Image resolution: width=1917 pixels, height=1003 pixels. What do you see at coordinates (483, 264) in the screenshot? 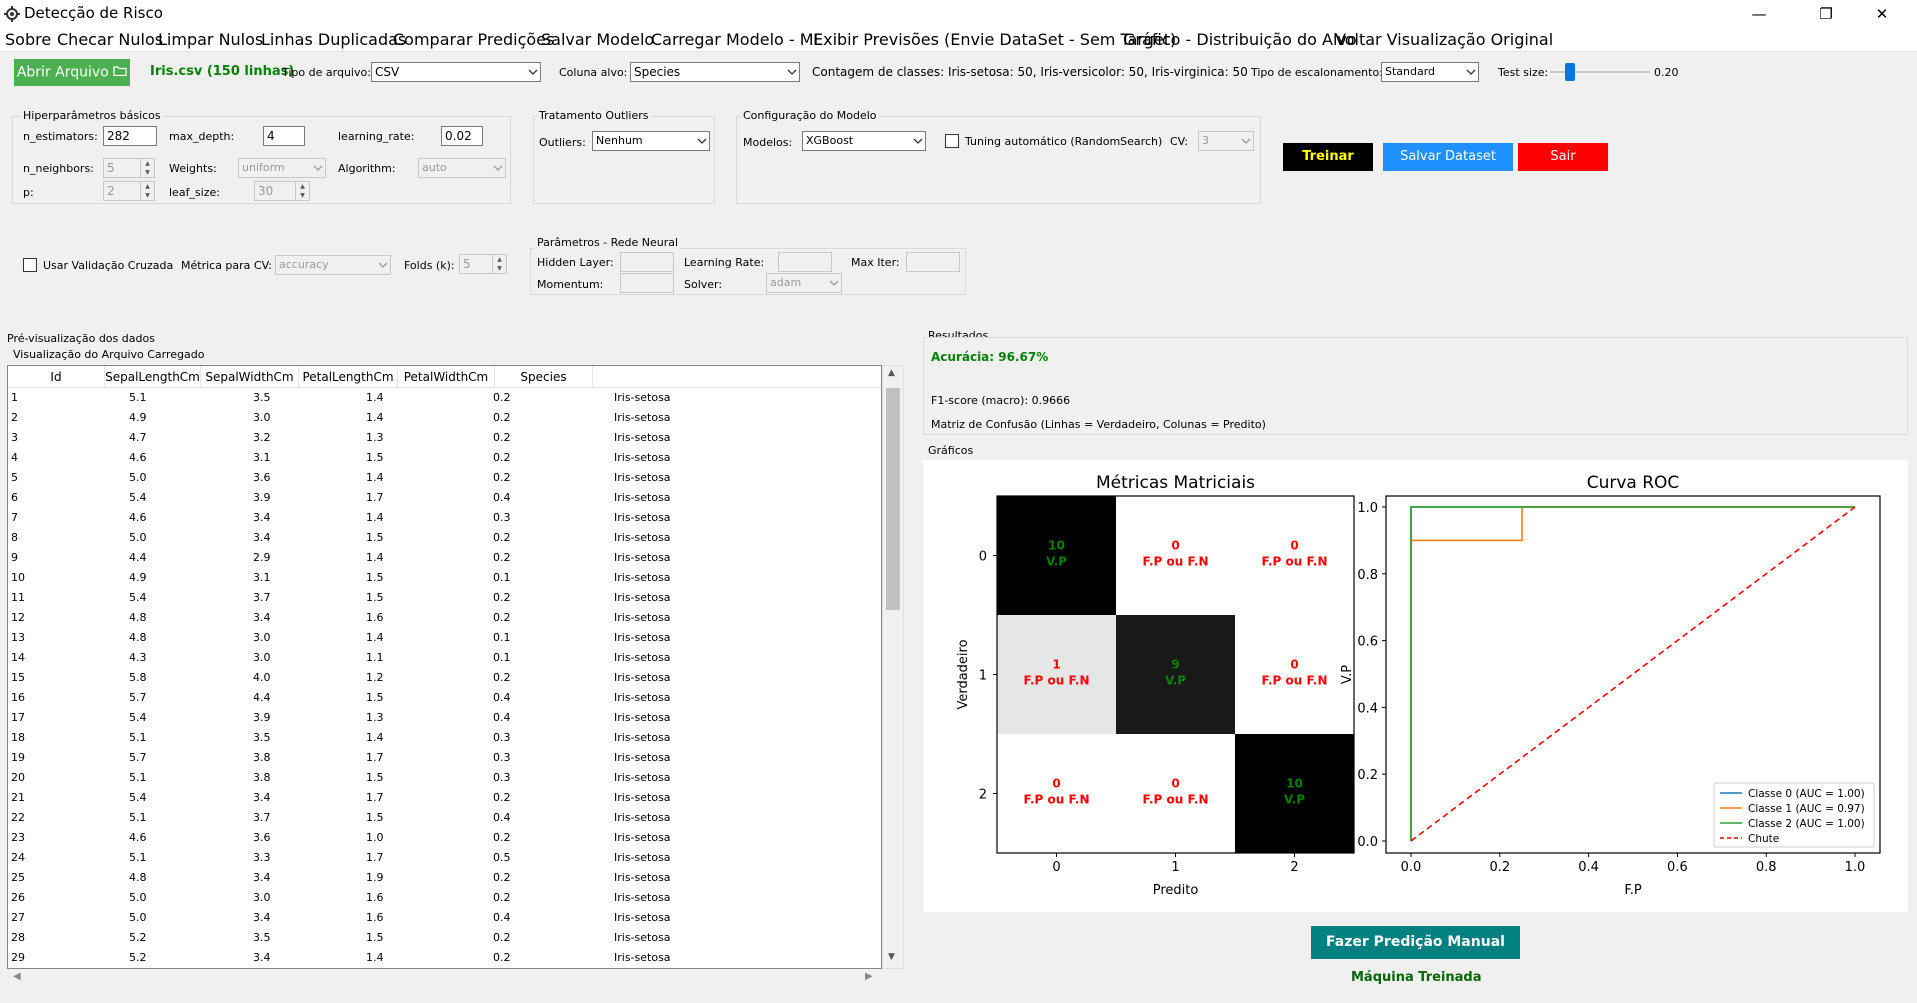
I see `folds-spinbox: 5 ▲ ▼` at bounding box center [483, 264].